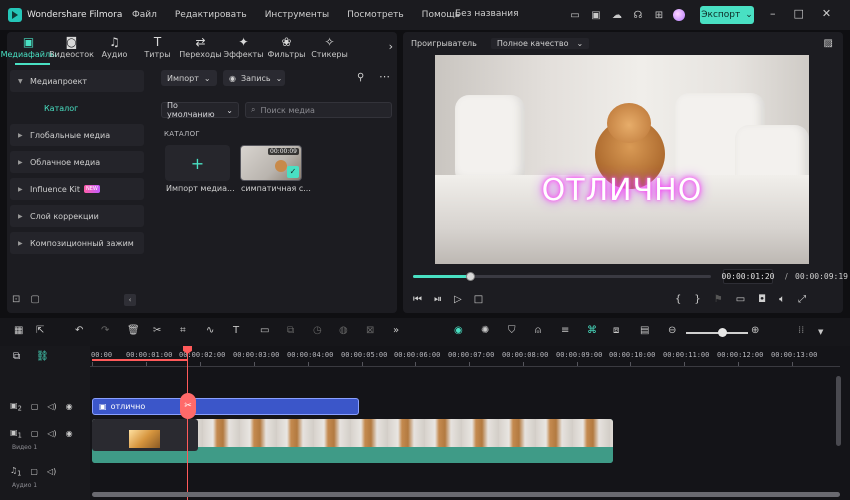 The image size is (850, 500). I want to click on play-icon: ▷, so click(458, 299).